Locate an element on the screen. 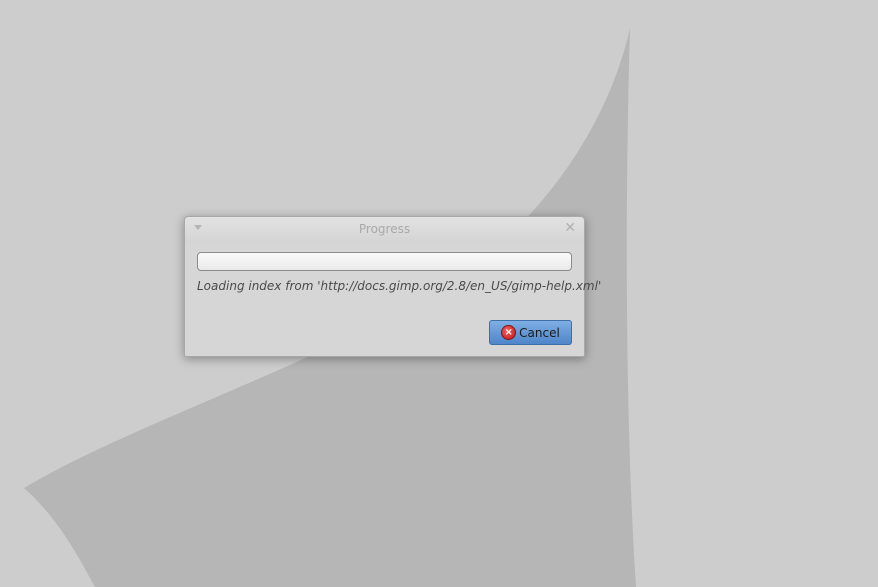 The width and height of the screenshot is (878, 587). cancel-button: × Cancel is located at coordinates (530, 332).